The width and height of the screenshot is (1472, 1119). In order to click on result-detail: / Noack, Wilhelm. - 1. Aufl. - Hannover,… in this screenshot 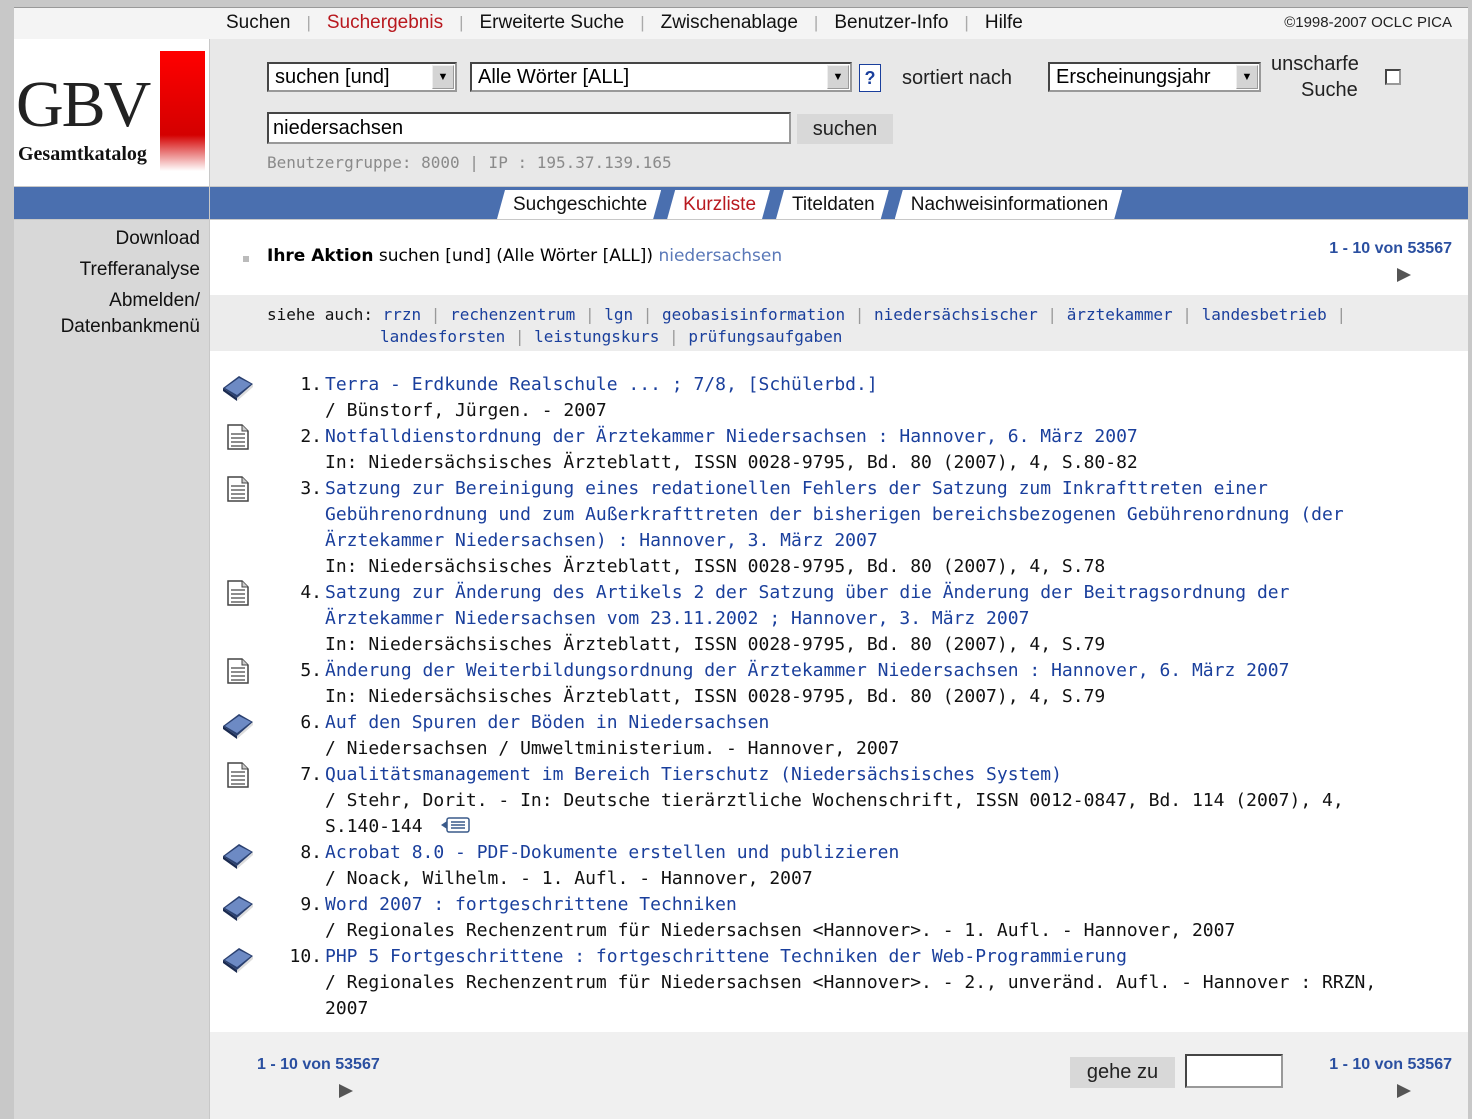, I will do `click(569, 878)`.